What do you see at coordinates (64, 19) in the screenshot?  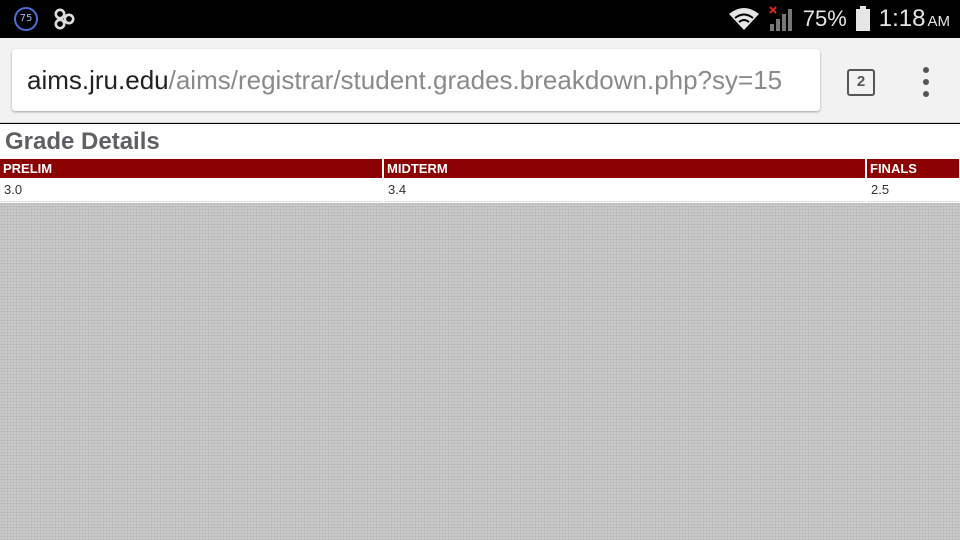 I see `link-app-icon` at bounding box center [64, 19].